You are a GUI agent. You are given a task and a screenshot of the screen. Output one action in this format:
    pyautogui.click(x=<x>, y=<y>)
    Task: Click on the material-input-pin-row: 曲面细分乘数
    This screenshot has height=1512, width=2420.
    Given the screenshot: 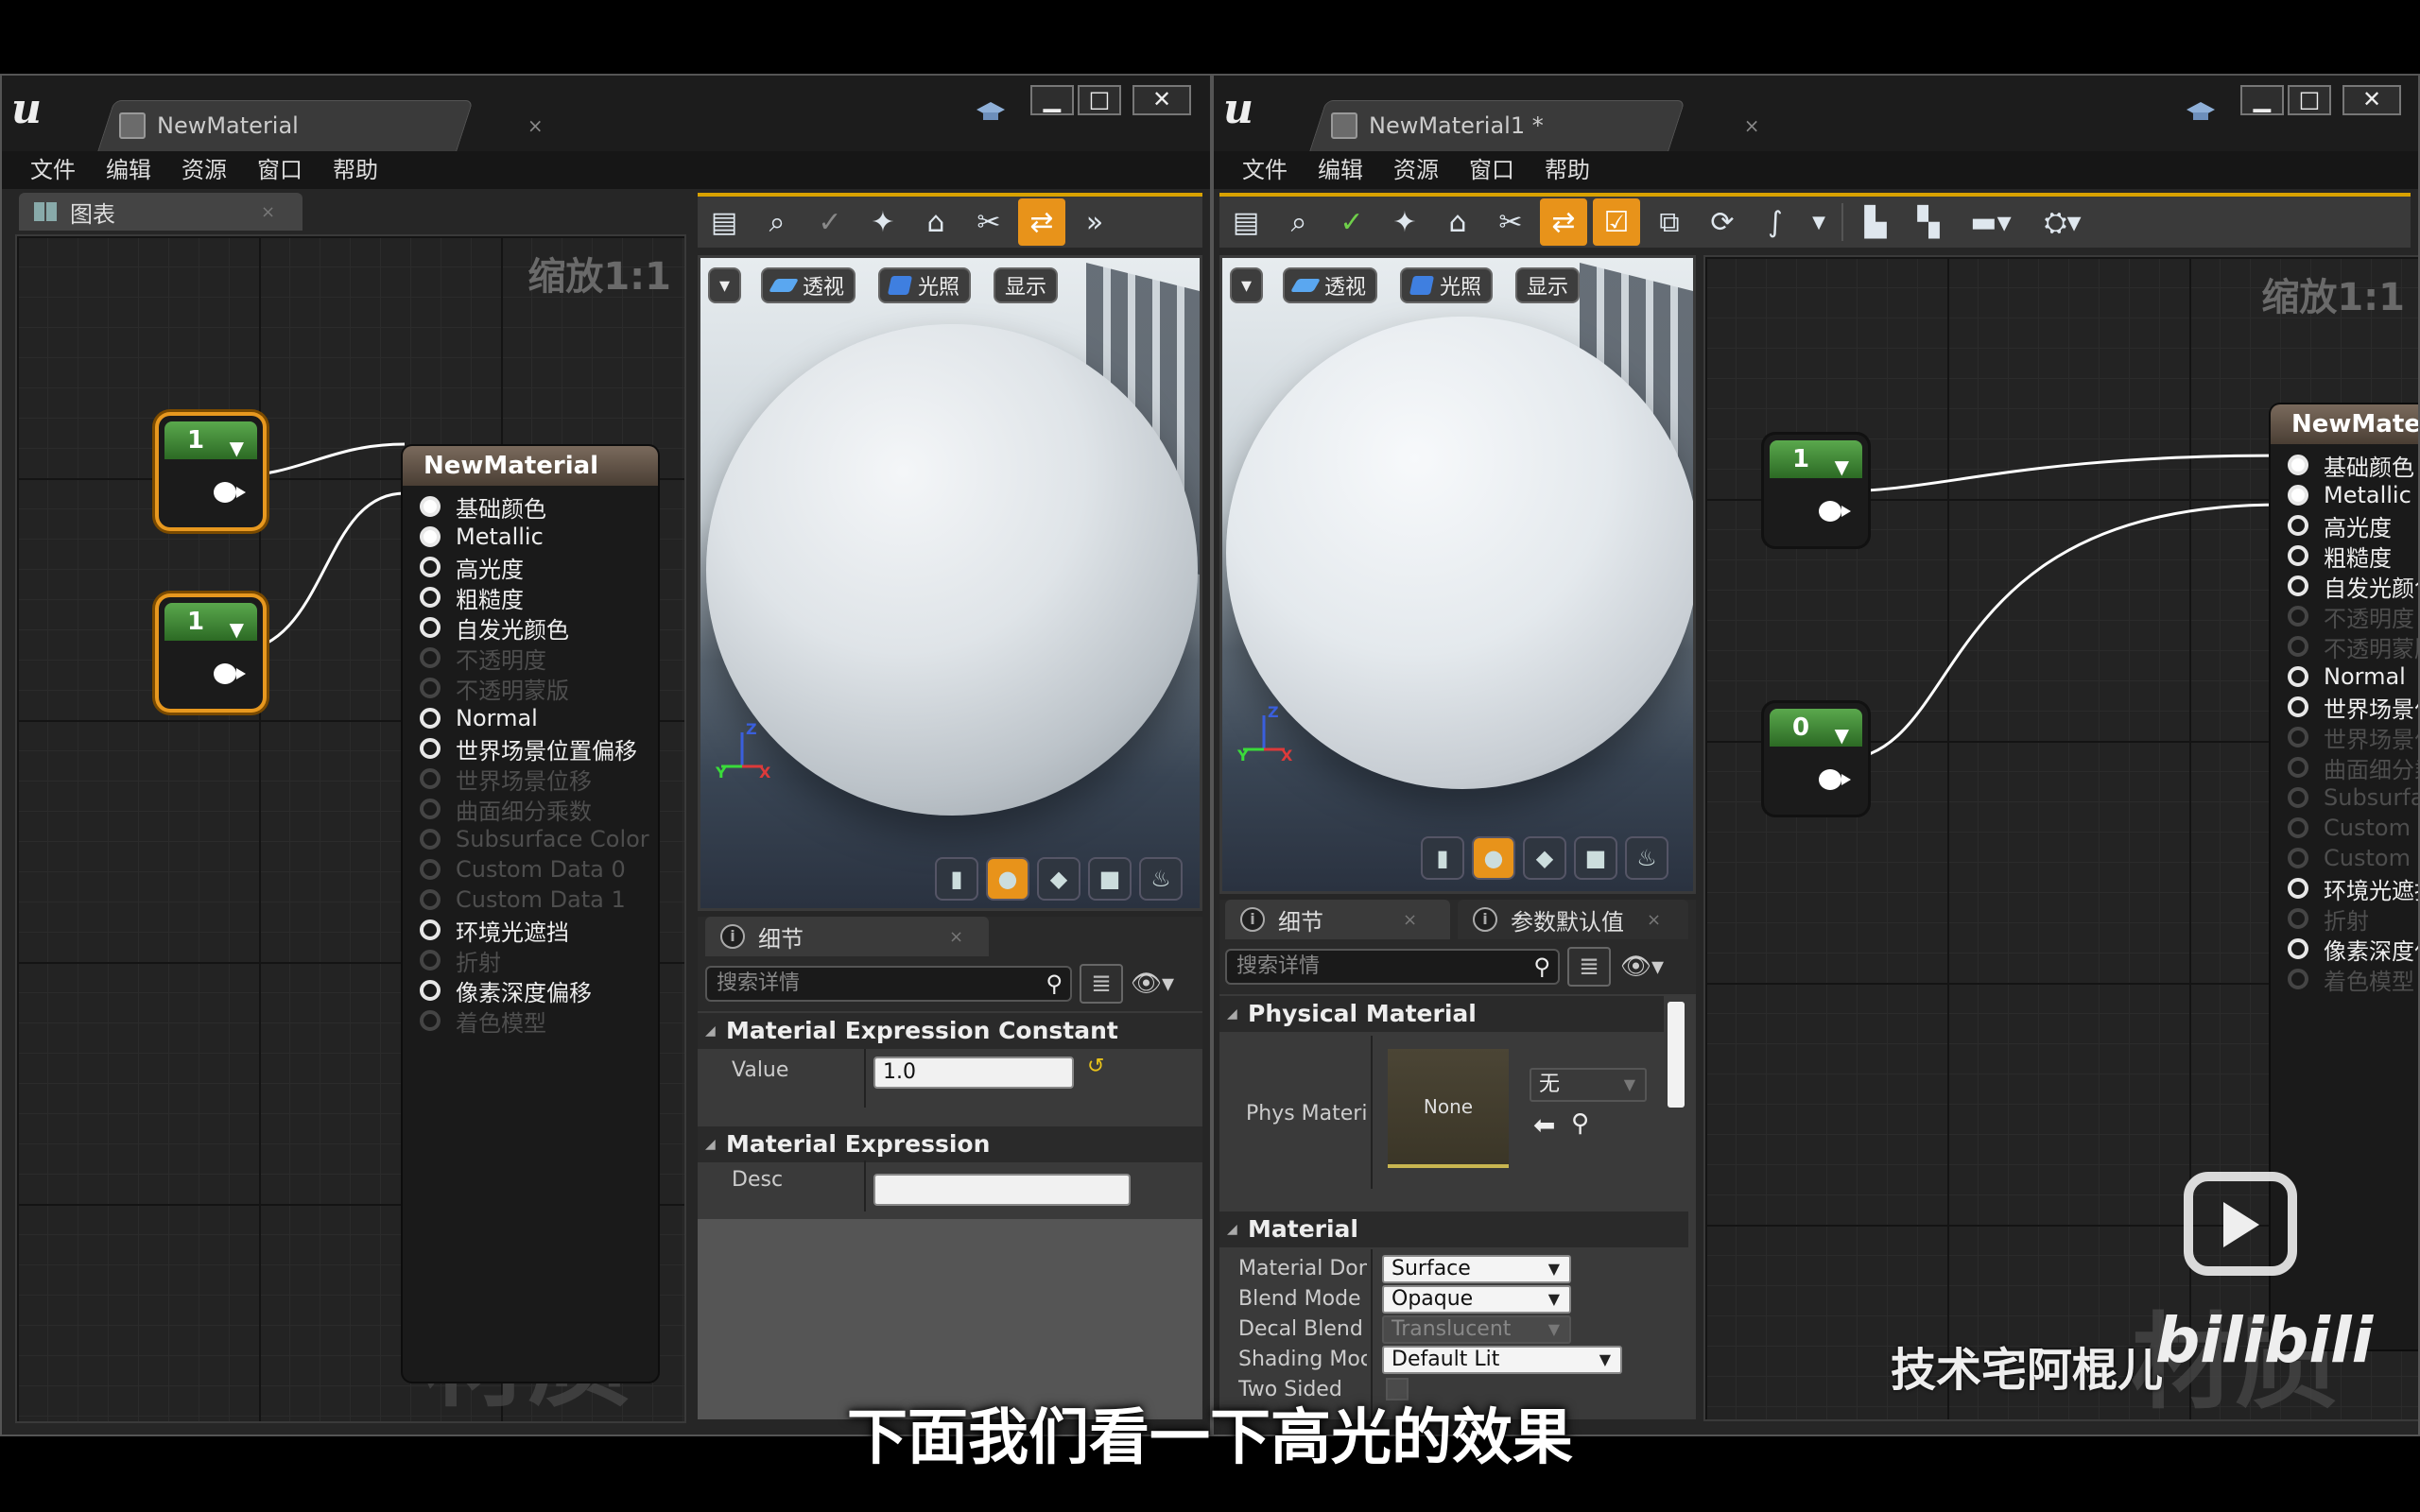 What is the action you would take?
    pyautogui.click(x=497, y=809)
    